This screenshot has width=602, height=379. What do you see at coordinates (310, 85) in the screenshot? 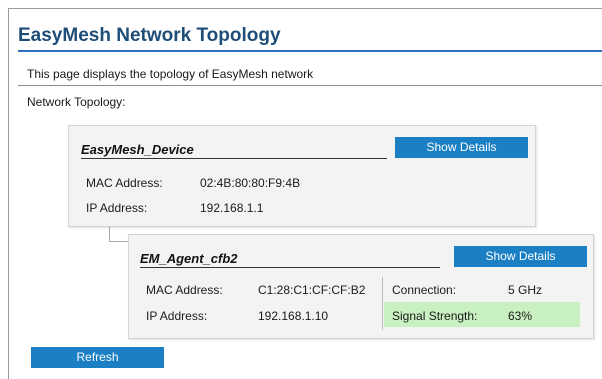
I see `section-divider` at bounding box center [310, 85].